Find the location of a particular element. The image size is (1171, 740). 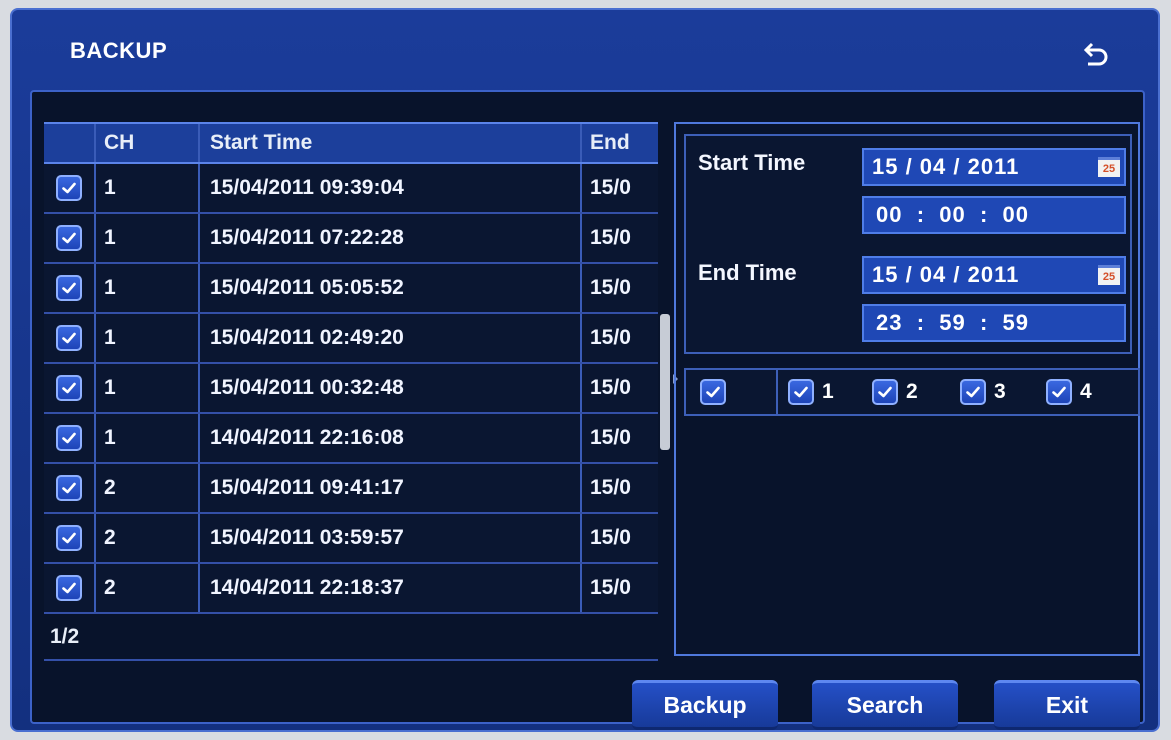

table-row: 2 15/04/2011 03:59:57 15/0 is located at coordinates (351, 539).